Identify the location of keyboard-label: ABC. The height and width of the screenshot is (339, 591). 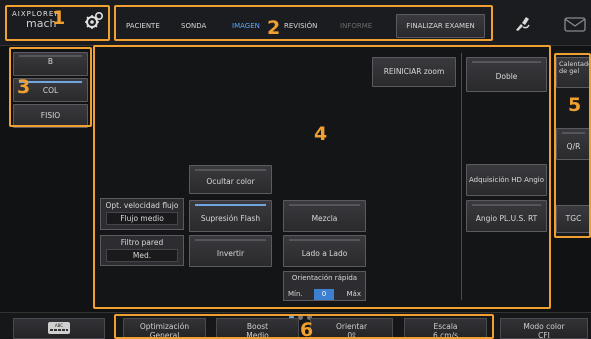
(59, 325).